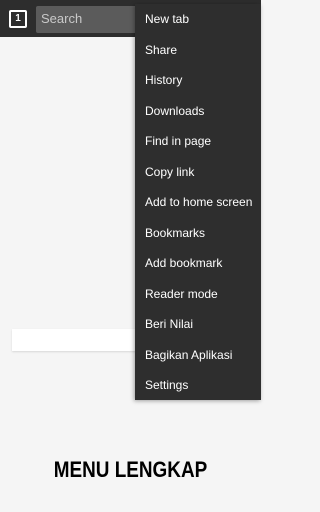 The width and height of the screenshot is (320, 512). I want to click on menu-item-bookmarks: Bookmarks, so click(198, 233).